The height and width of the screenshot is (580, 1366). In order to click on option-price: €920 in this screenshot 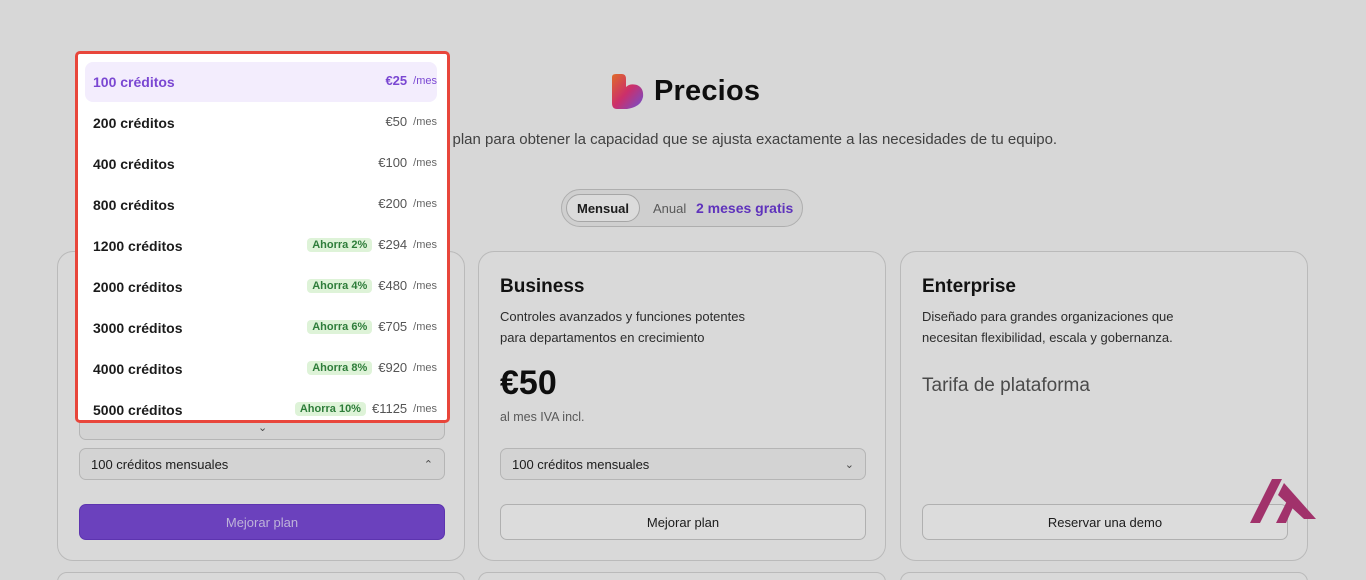, I will do `click(393, 367)`.